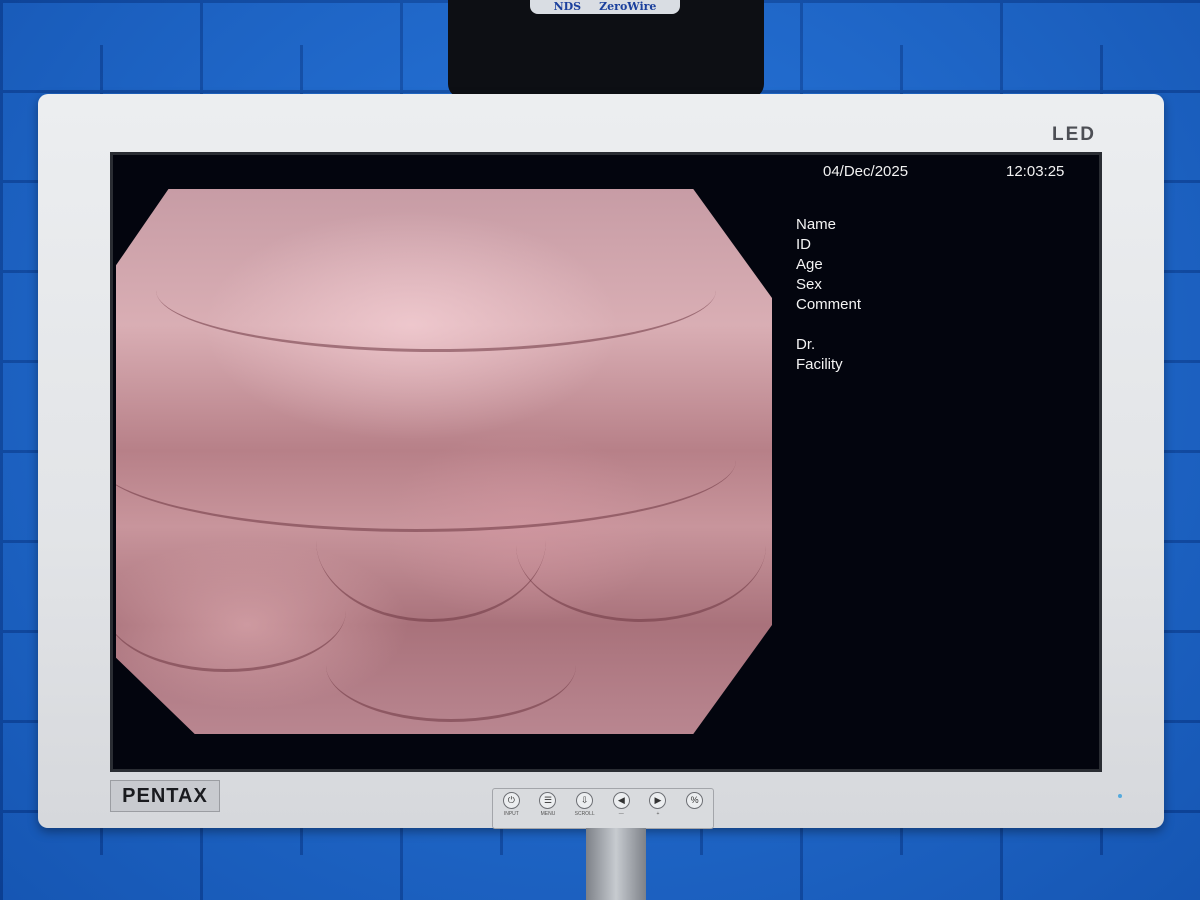  I want to click on menu-button: ☰ MENU, so click(548, 804).